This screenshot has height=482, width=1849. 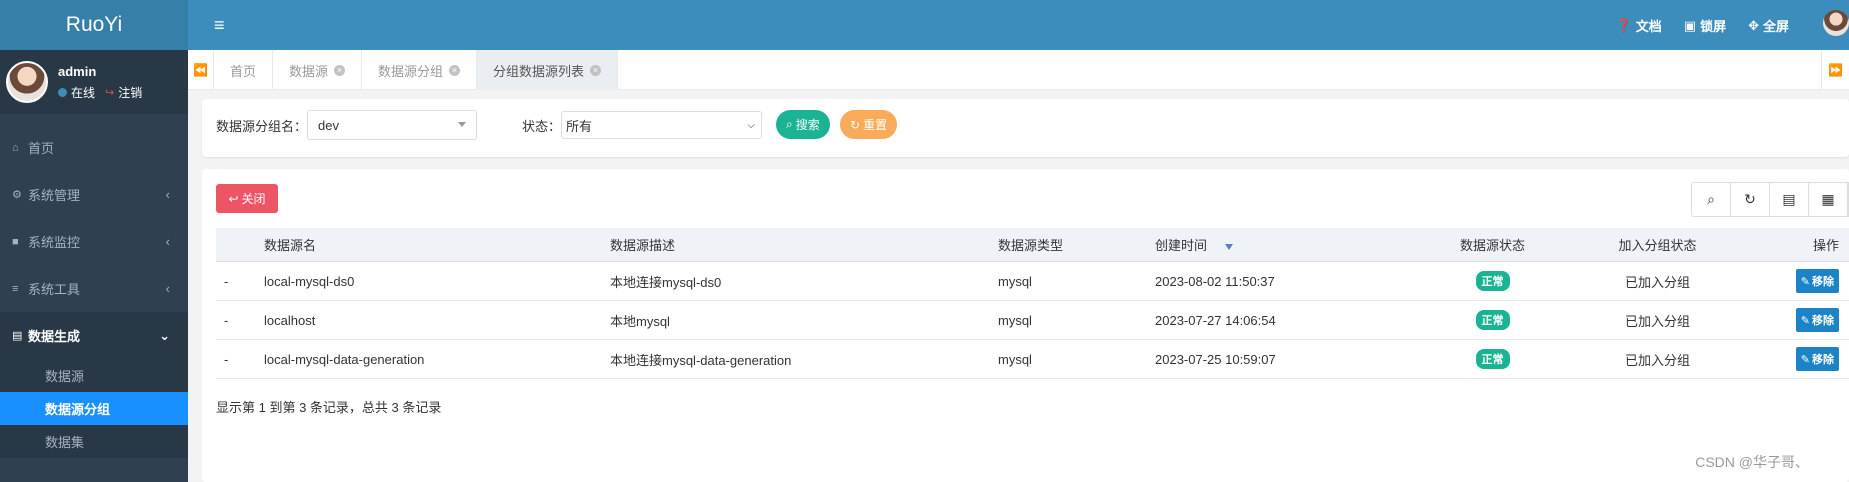 What do you see at coordinates (661, 125) in the screenshot?
I see `status-select: 所有 ⌵` at bounding box center [661, 125].